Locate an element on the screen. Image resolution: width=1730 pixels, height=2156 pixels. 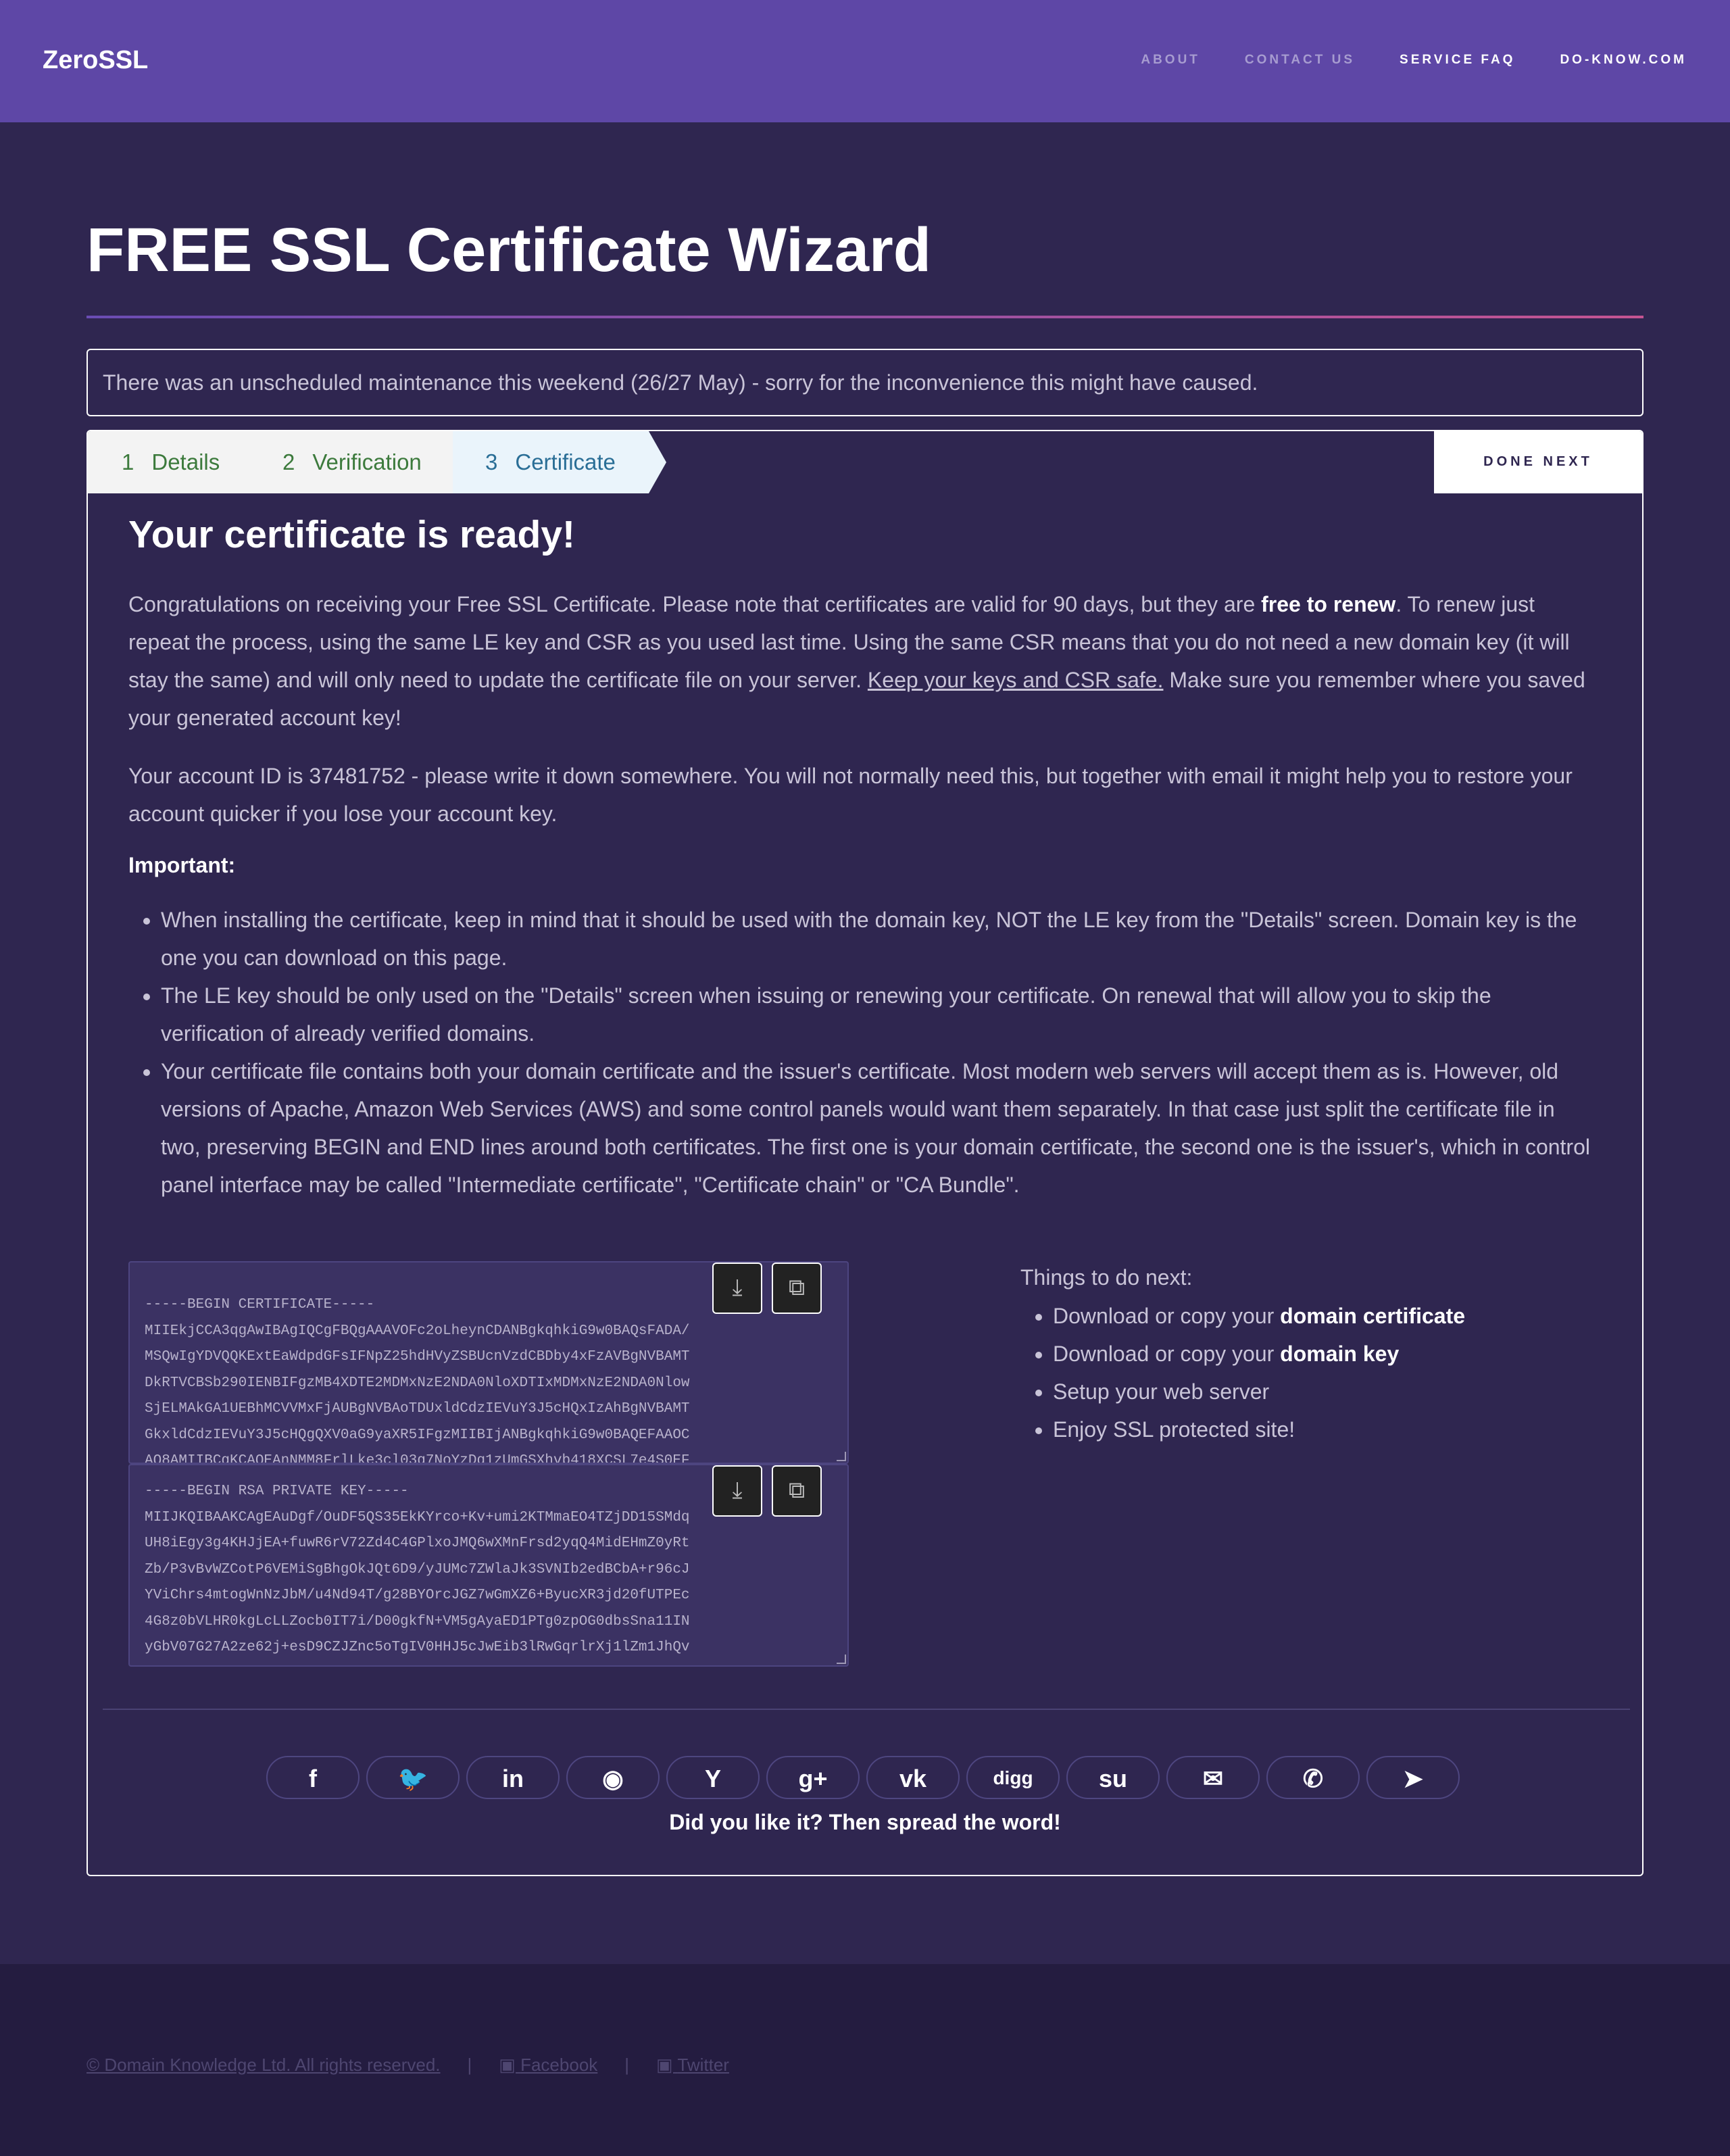
share-stumbleupon-button: su is located at coordinates (1113, 1778).